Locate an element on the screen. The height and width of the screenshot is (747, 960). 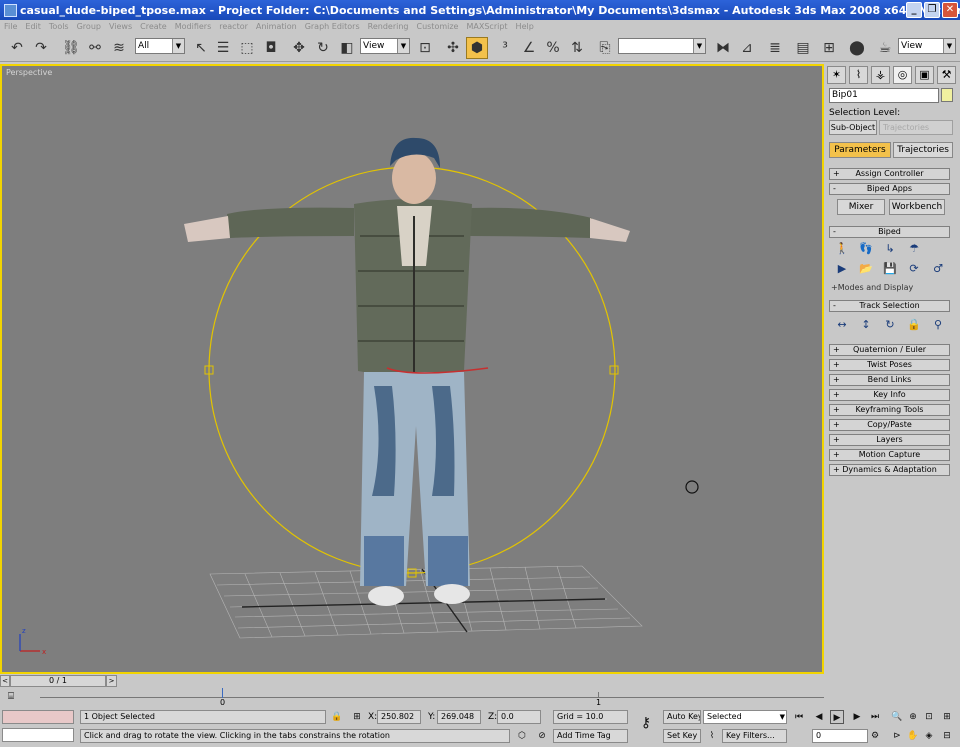
curve-editor-icon: ▤ is located at coordinates (803, 48).